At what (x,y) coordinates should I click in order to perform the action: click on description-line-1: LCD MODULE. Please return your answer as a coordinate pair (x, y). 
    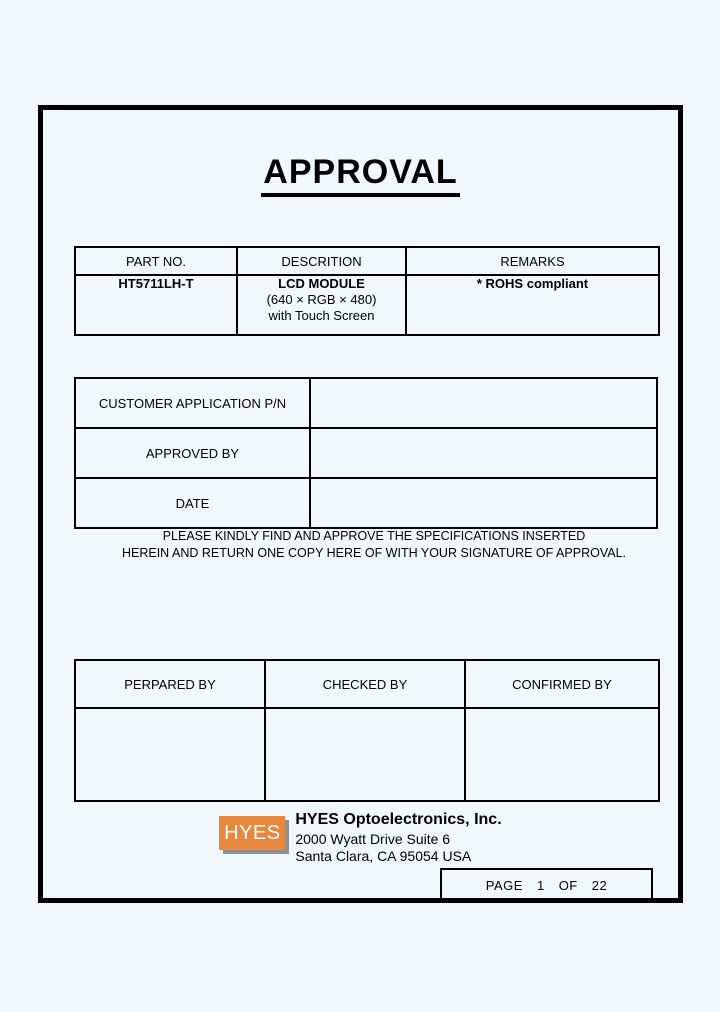
    Looking at the image, I should click on (321, 283).